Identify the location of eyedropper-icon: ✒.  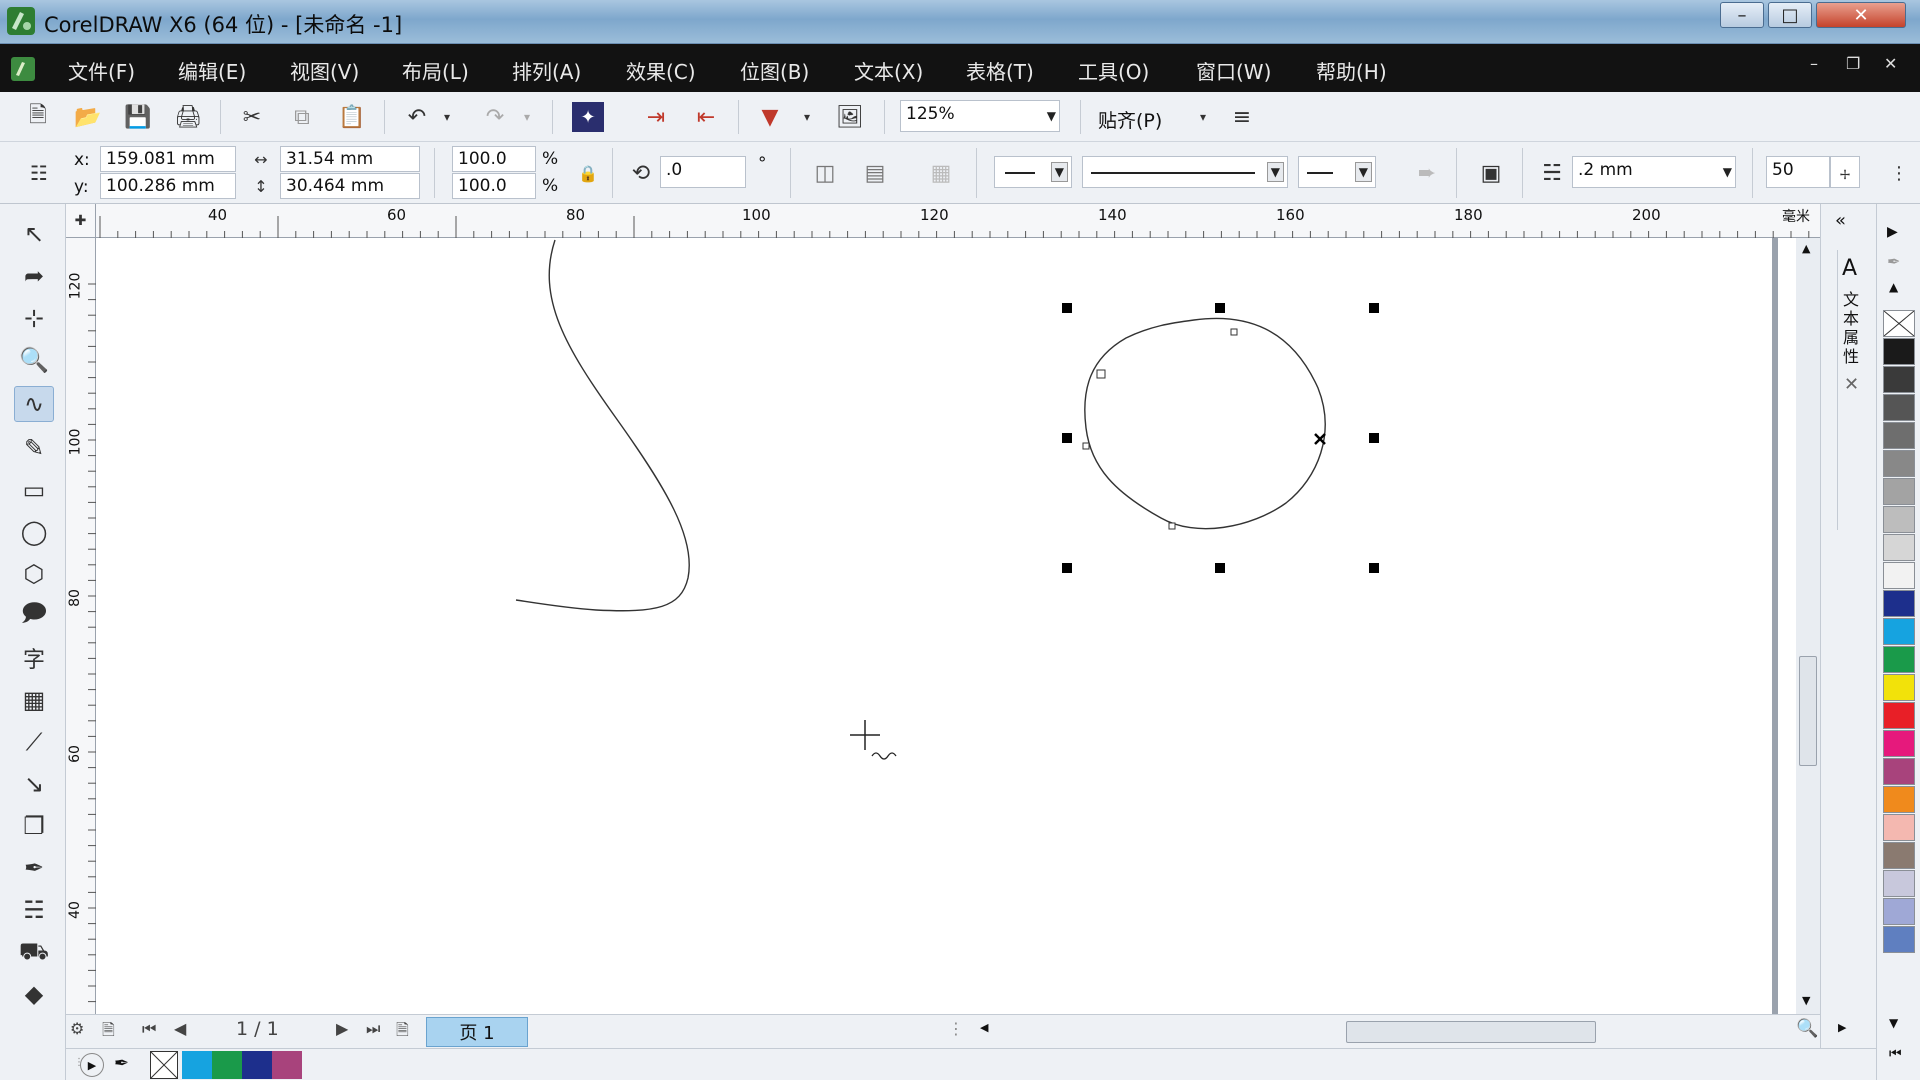
(121, 1063).